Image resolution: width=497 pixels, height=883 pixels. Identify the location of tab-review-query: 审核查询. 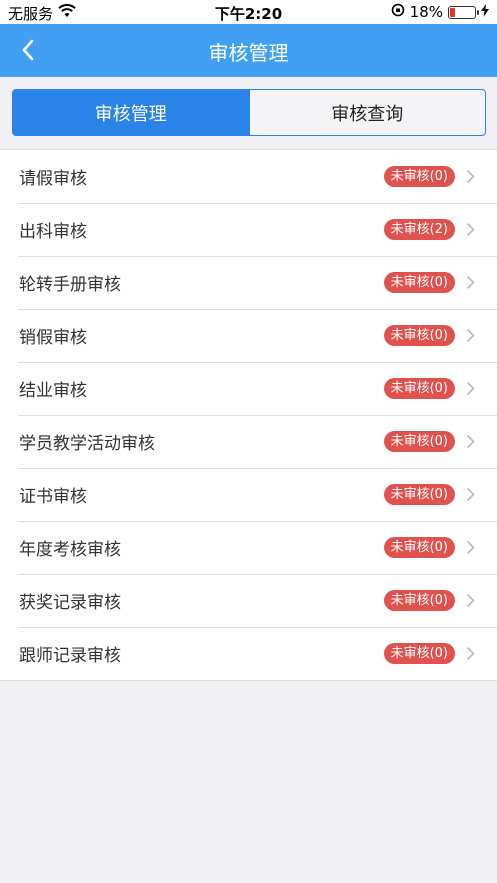
(367, 112).